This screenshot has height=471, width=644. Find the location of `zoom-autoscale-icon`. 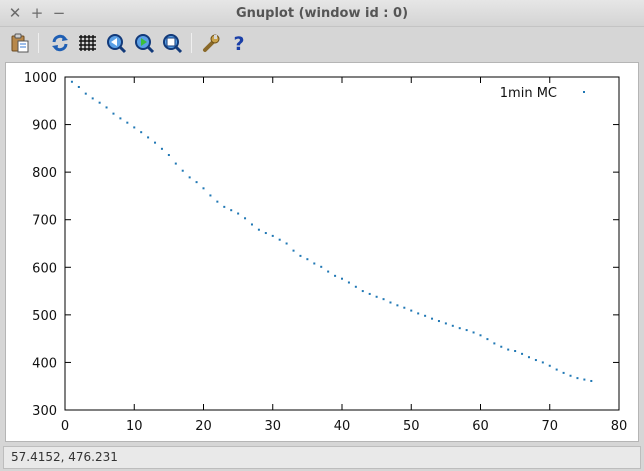

zoom-autoscale-icon is located at coordinates (173, 44).